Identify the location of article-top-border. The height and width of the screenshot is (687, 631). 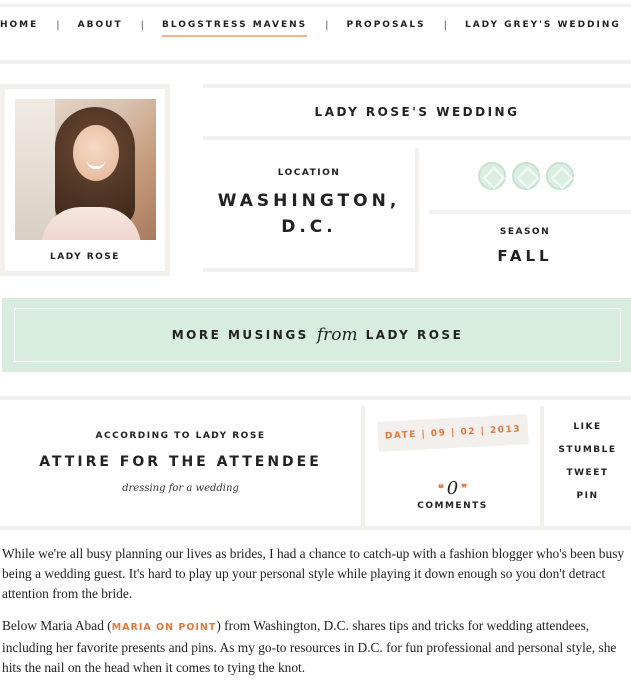
(315, 398).